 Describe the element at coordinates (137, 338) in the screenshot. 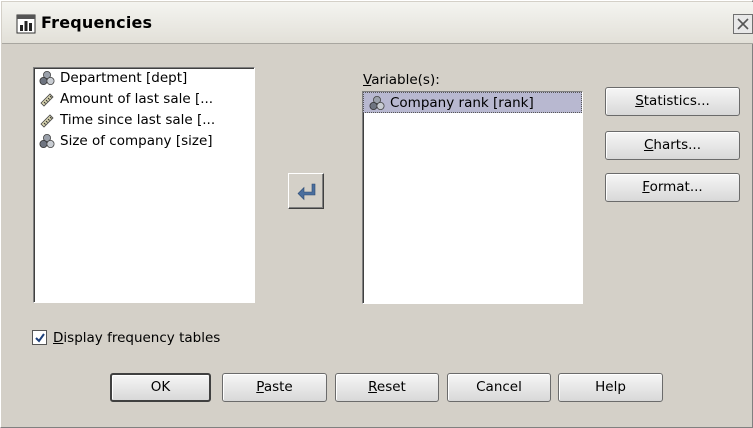

I see `display-frequency-tables-label: Display frequency tables` at that location.